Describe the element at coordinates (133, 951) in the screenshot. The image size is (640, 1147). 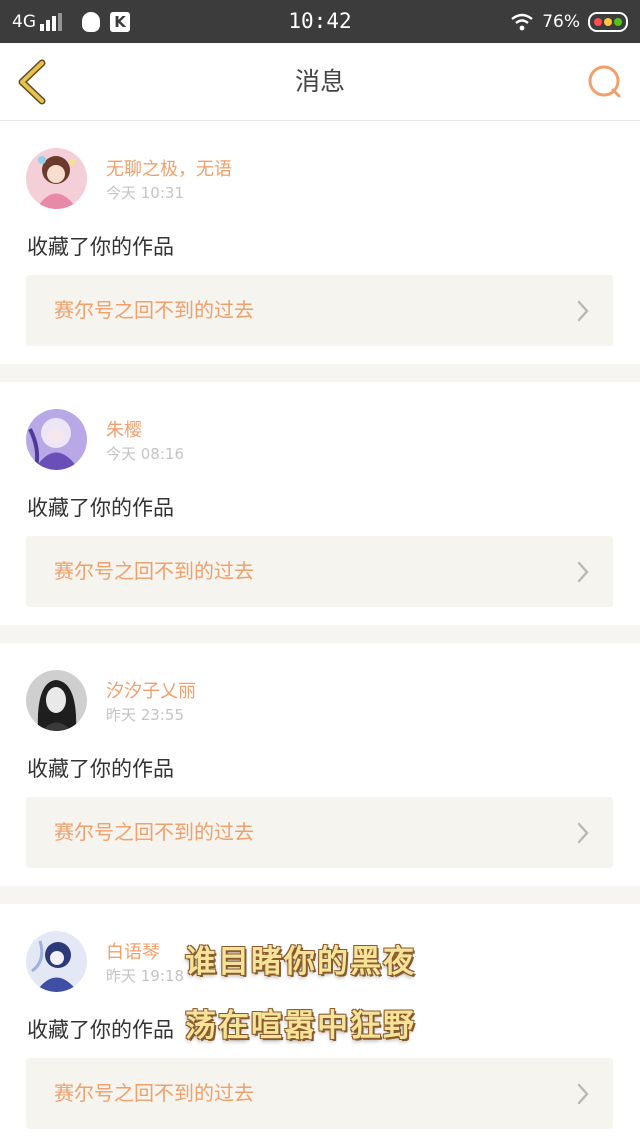
I see `username: 白语琴` at that location.